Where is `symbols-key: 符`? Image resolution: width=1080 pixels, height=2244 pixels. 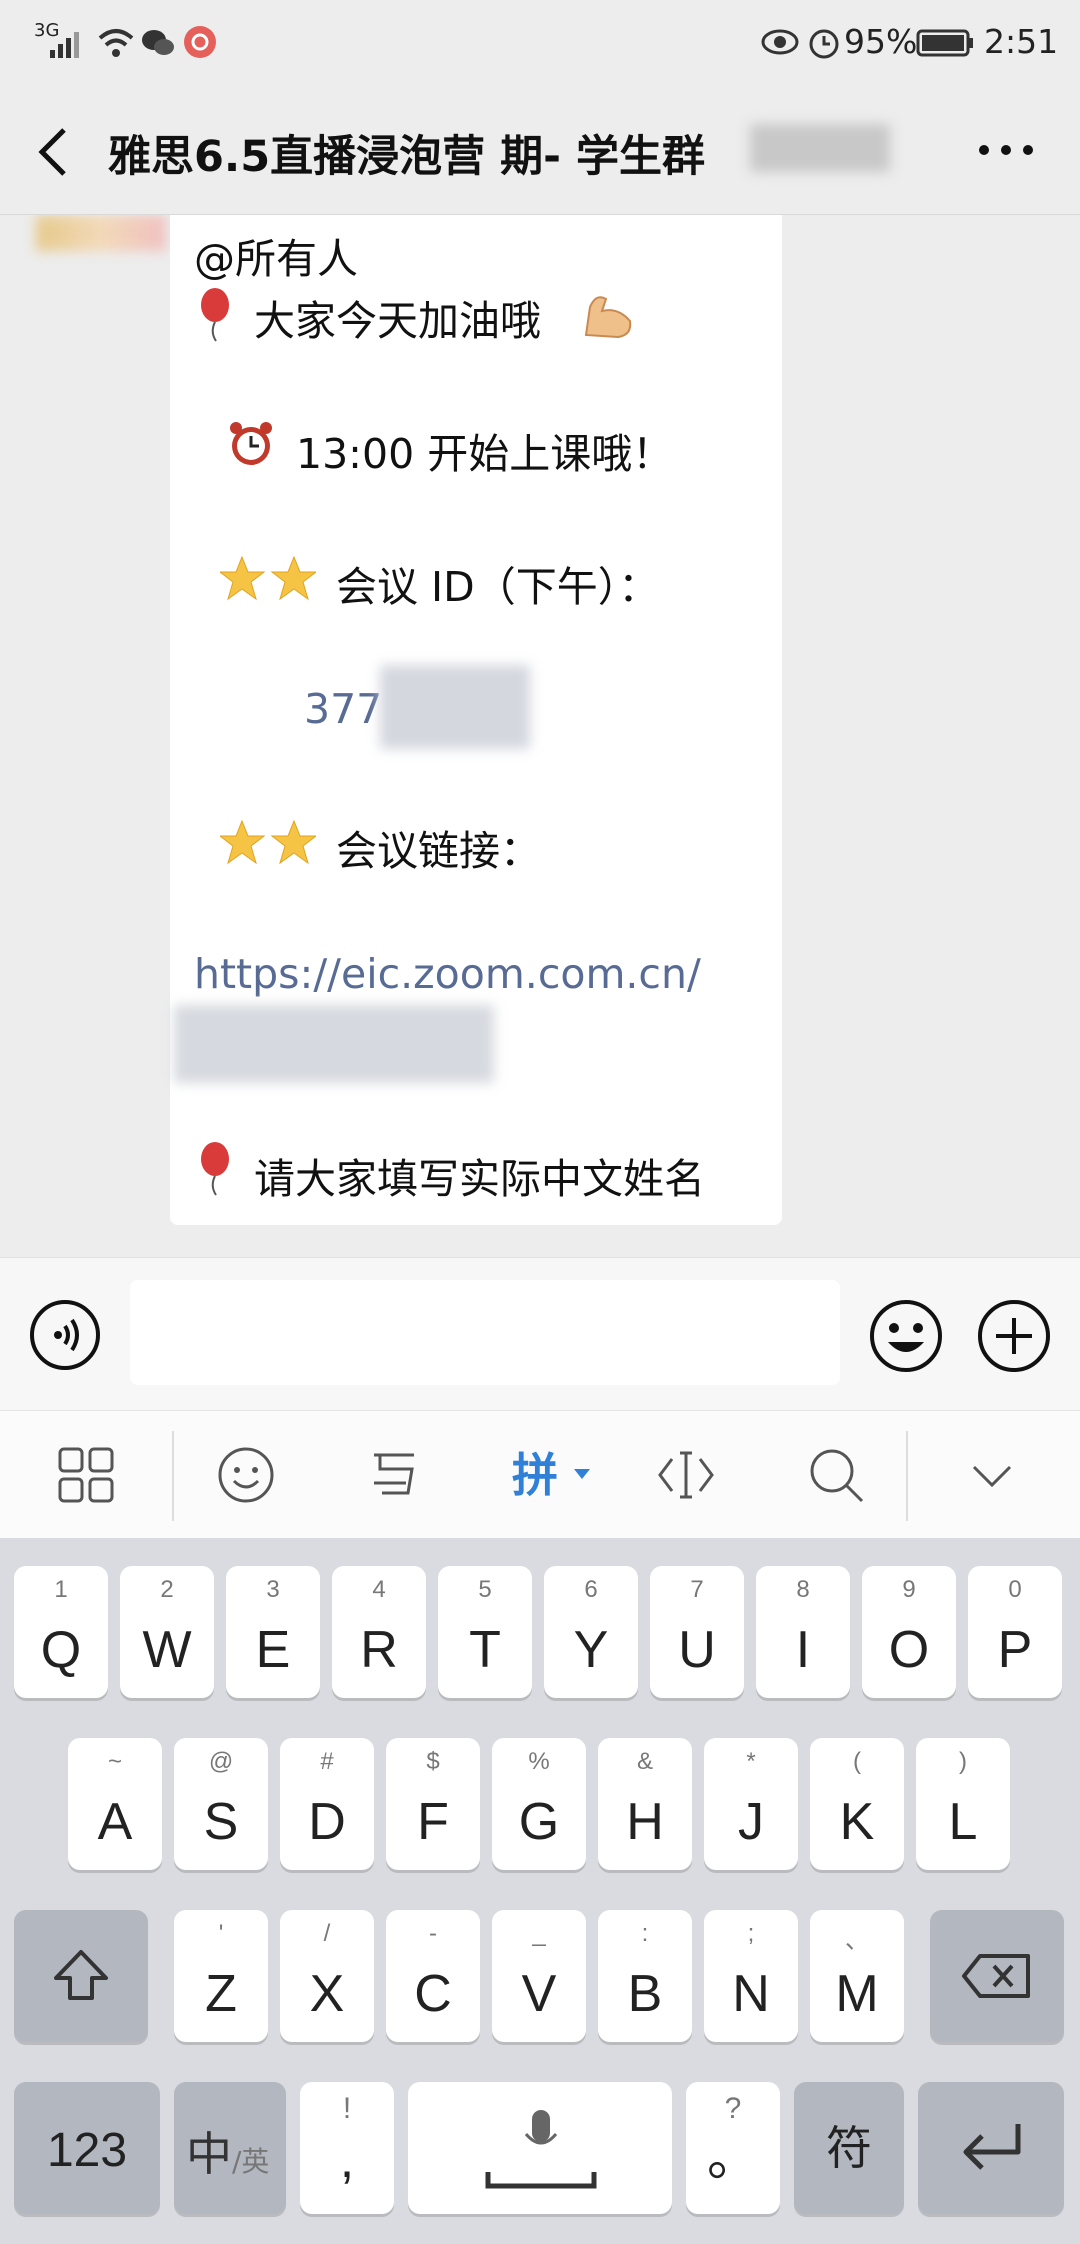
symbols-key: 符 is located at coordinates (849, 2148).